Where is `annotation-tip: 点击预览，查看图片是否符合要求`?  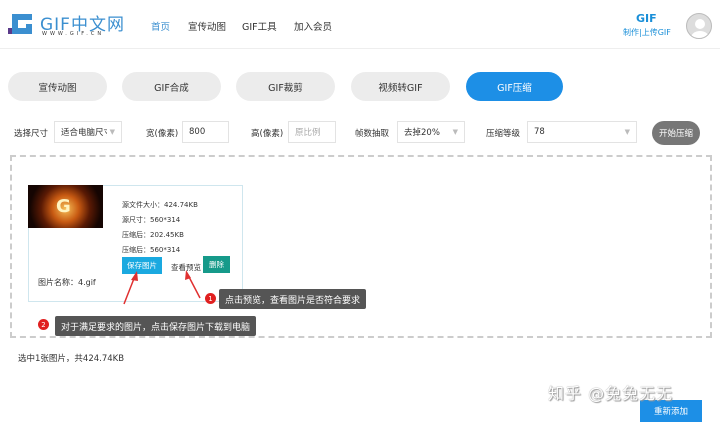 annotation-tip: 点击预览，查看图片是否符合要求 is located at coordinates (293, 299).